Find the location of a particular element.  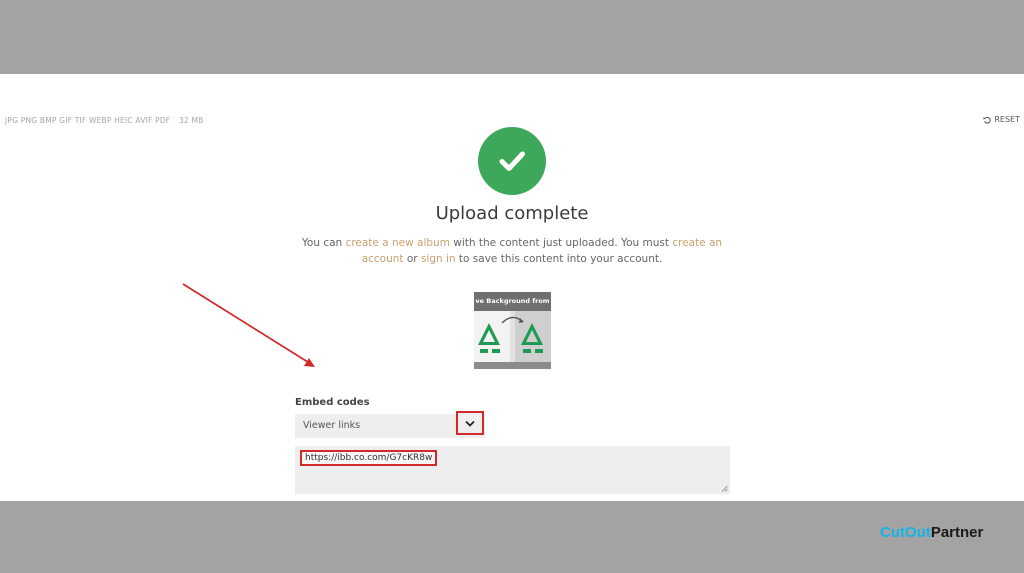

watermark-out: Out is located at coordinates (918, 532).